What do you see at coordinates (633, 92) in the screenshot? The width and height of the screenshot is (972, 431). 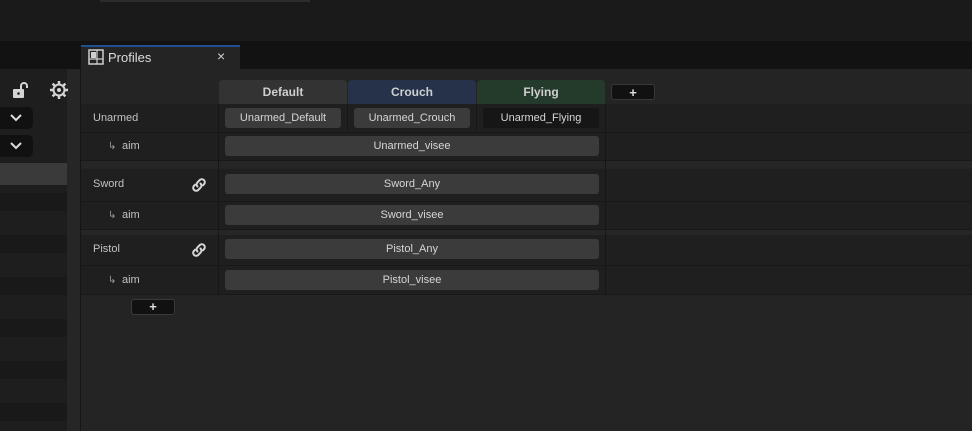 I see `add-column-button: +` at bounding box center [633, 92].